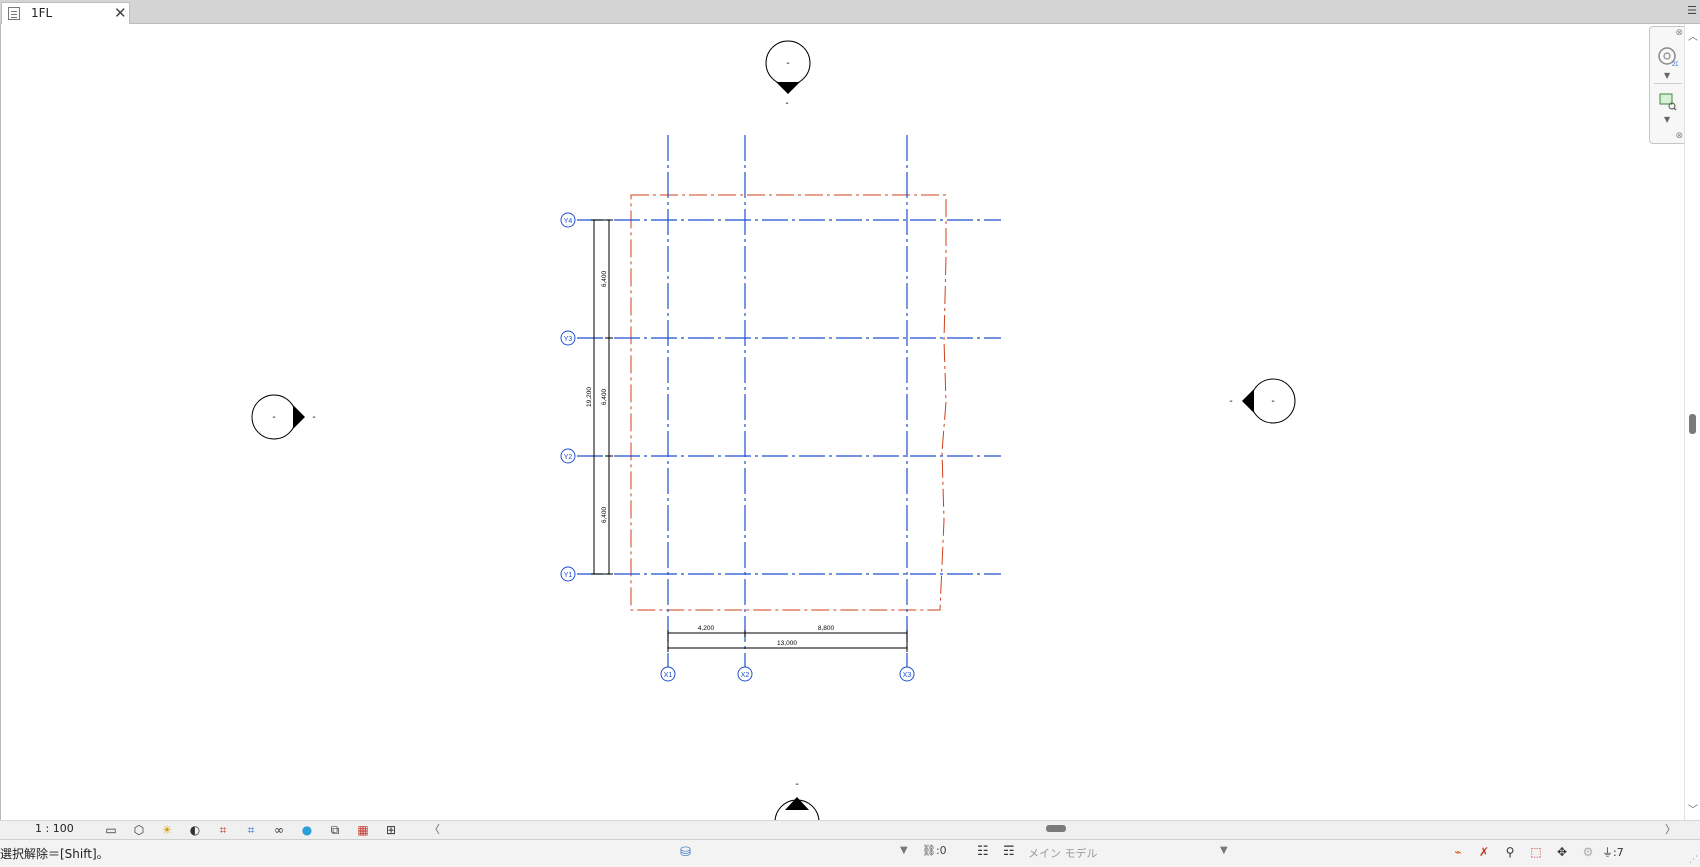 The height and width of the screenshot is (867, 1700). Describe the element at coordinates (589, 397) in the screenshot. I see `dim-y-total: 19,200` at that location.